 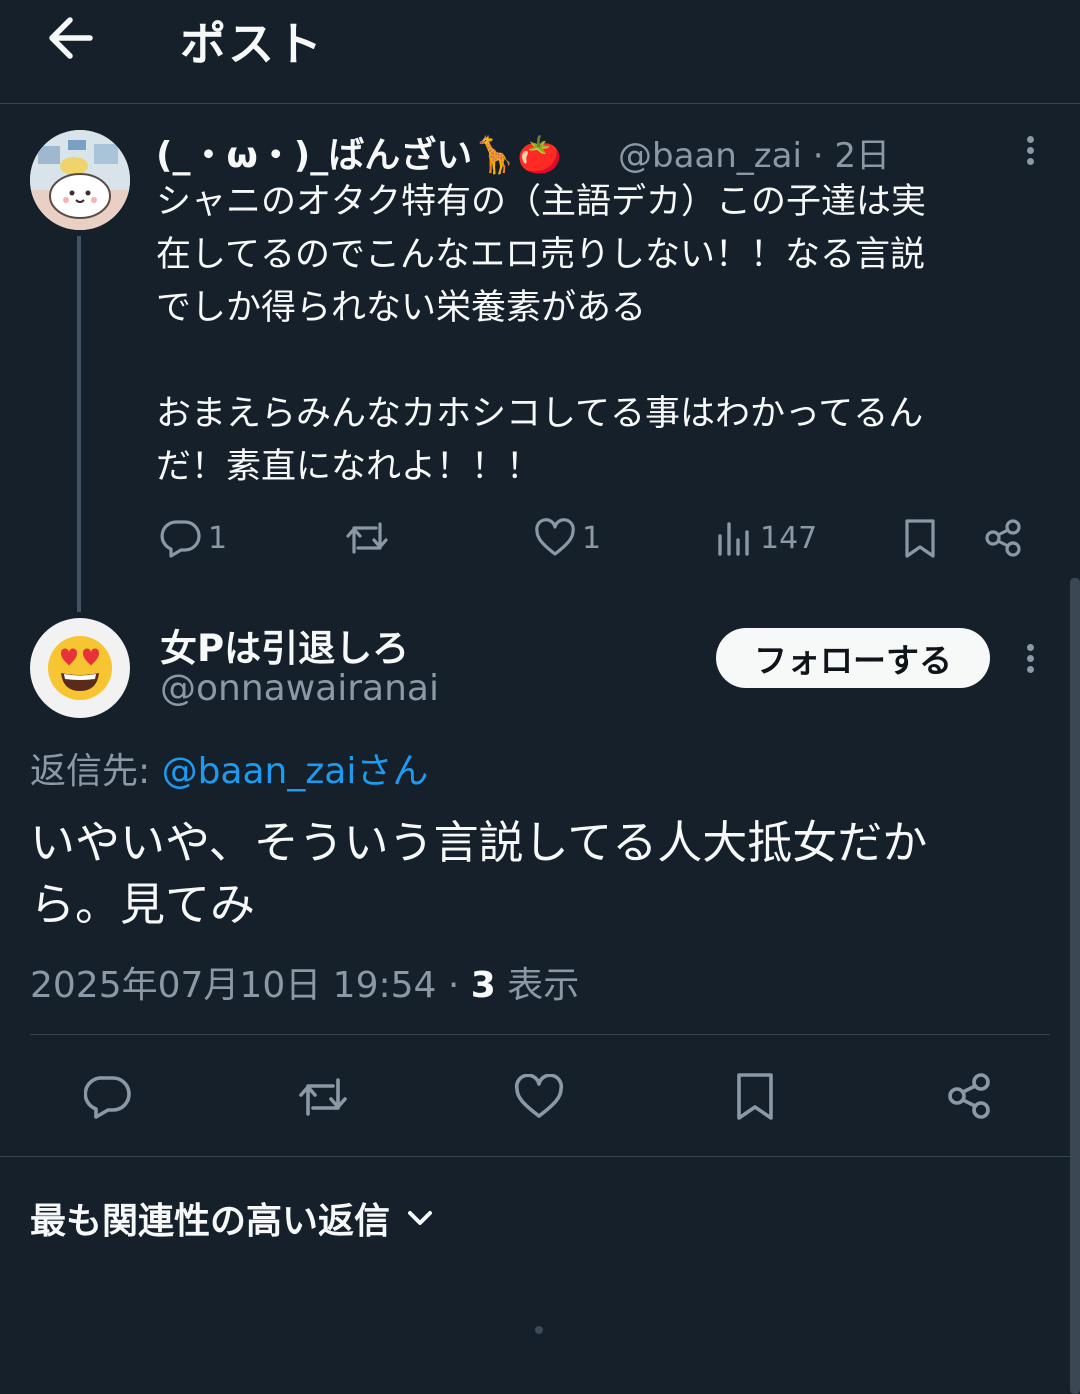 I want to click on like-button, so click(x=539, y=1097).